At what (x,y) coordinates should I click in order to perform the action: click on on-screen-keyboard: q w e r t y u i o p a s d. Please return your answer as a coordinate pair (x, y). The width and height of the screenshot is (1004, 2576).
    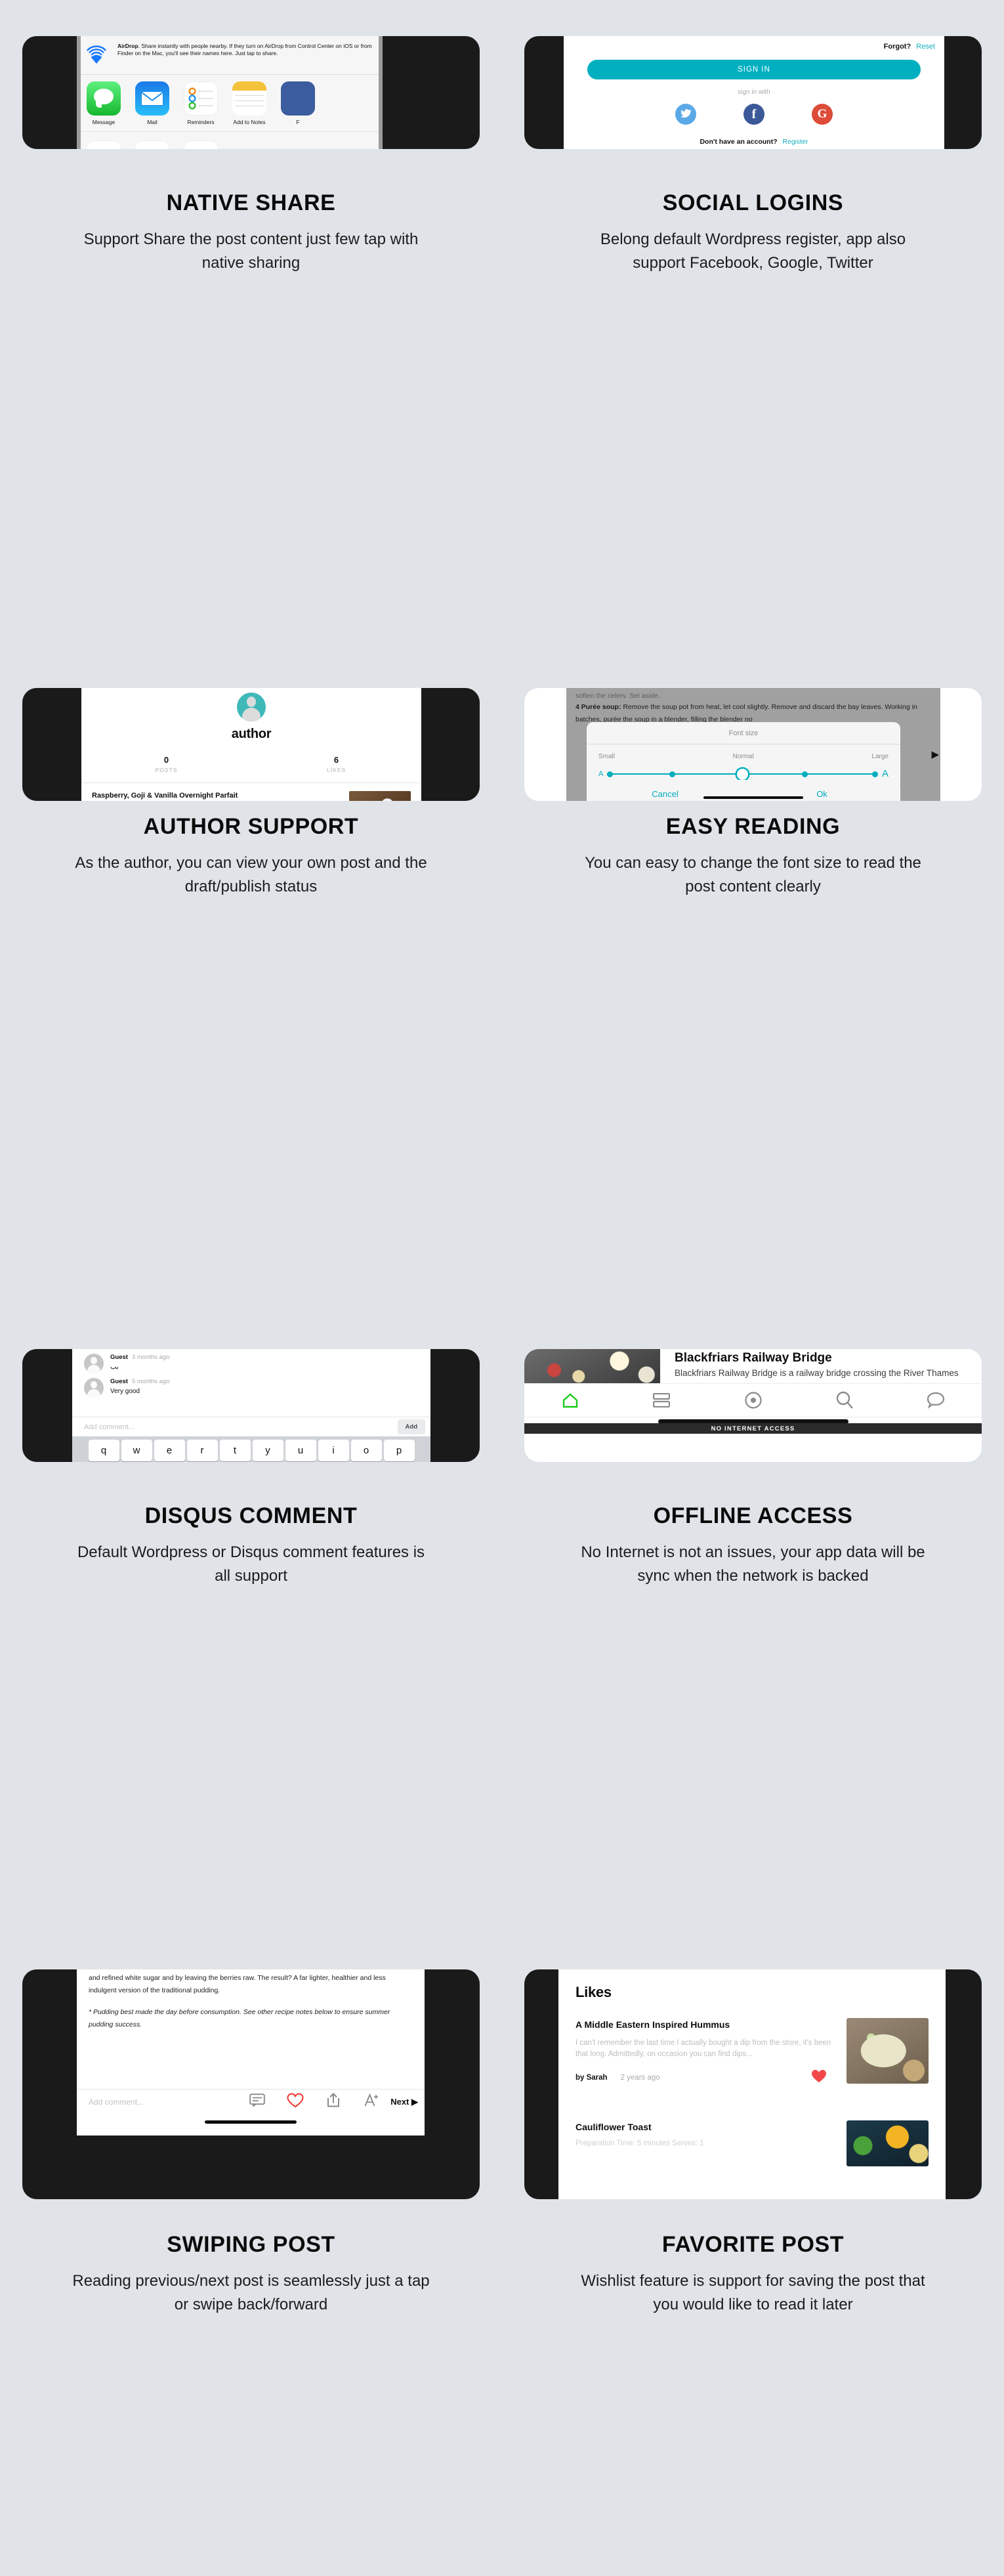
    Looking at the image, I should click on (251, 1449).